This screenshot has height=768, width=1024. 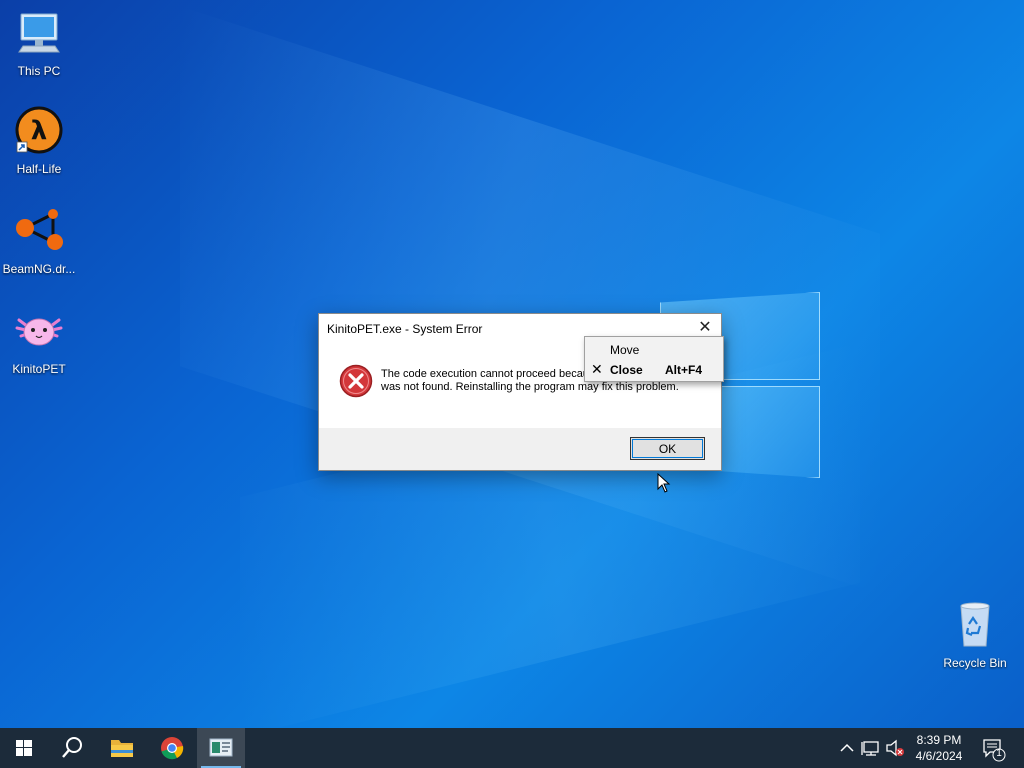 I want to click on desktop-icon-label: KinitoPET, so click(x=39, y=369).